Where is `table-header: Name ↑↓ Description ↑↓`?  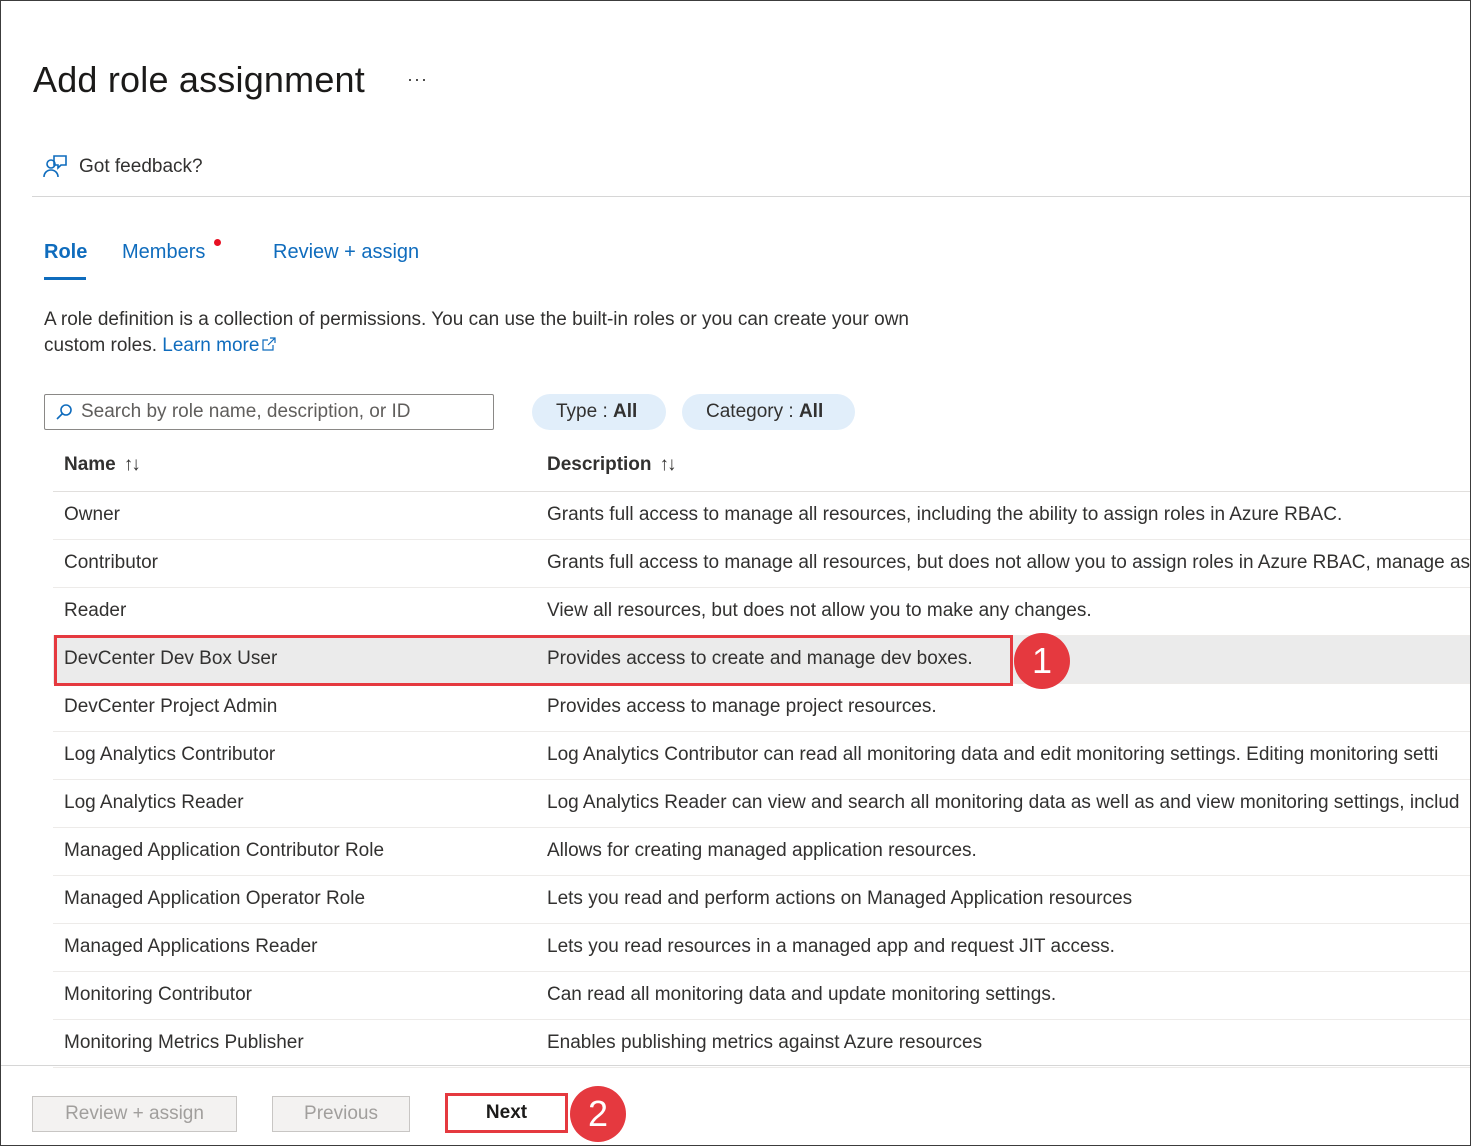
table-header: Name ↑↓ Description ↑↓ is located at coordinates (761, 468).